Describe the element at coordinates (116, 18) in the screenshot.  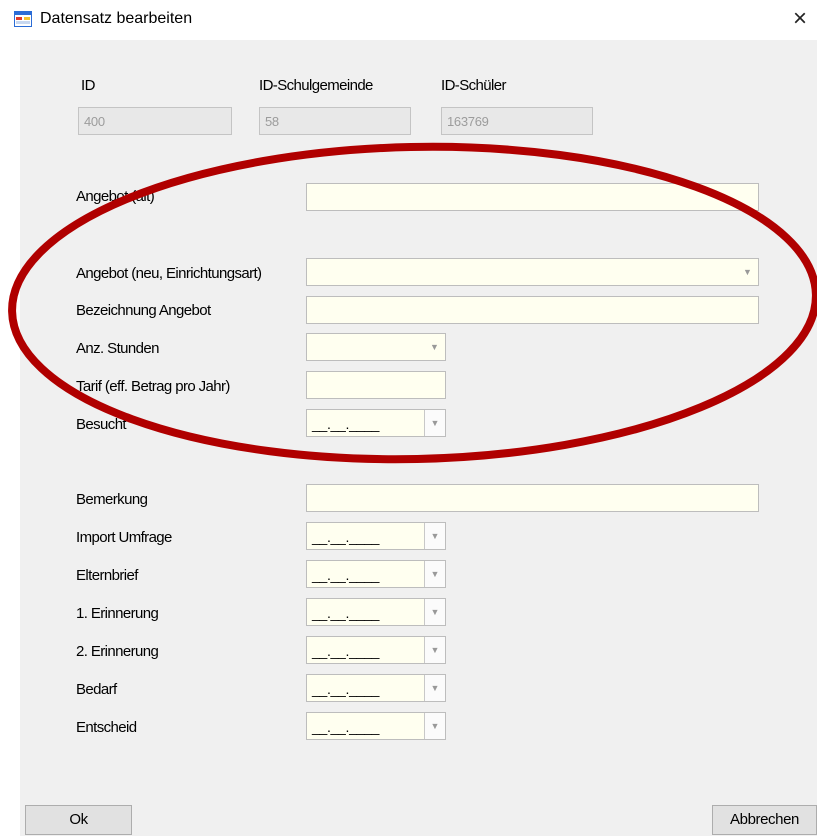
I see `window-title: Datensatz bearbeiten` at that location.